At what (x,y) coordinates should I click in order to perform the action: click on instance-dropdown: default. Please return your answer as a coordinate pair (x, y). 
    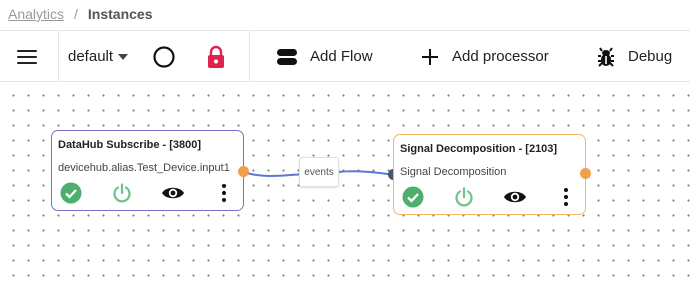
    Looking at the image, I should click on (98, 56).